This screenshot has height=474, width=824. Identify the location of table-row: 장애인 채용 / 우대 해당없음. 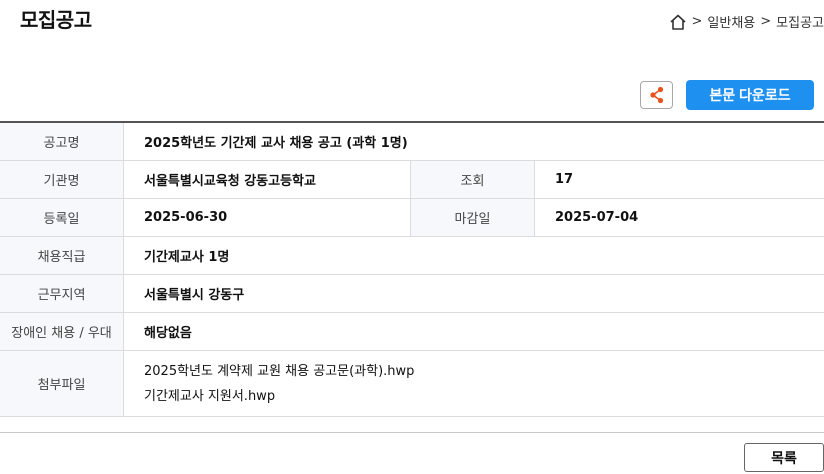
(412, 331).